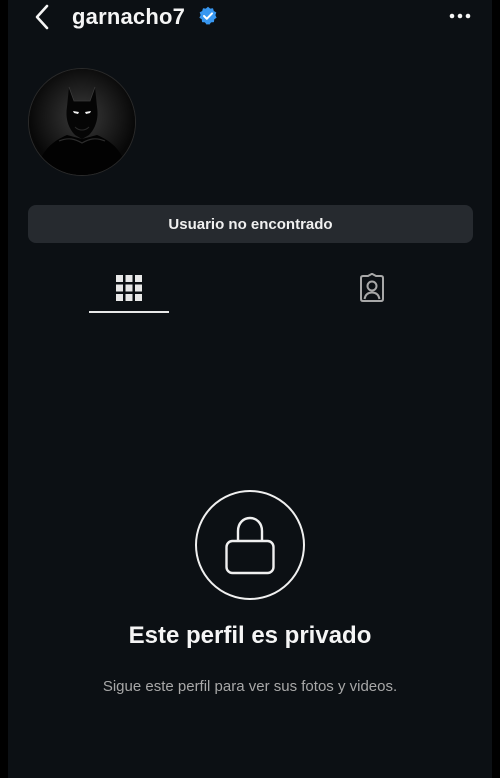 The height and width of the screenshot is (778, 500). I want to click on profile-username: garnacho7, so click(128, 17).